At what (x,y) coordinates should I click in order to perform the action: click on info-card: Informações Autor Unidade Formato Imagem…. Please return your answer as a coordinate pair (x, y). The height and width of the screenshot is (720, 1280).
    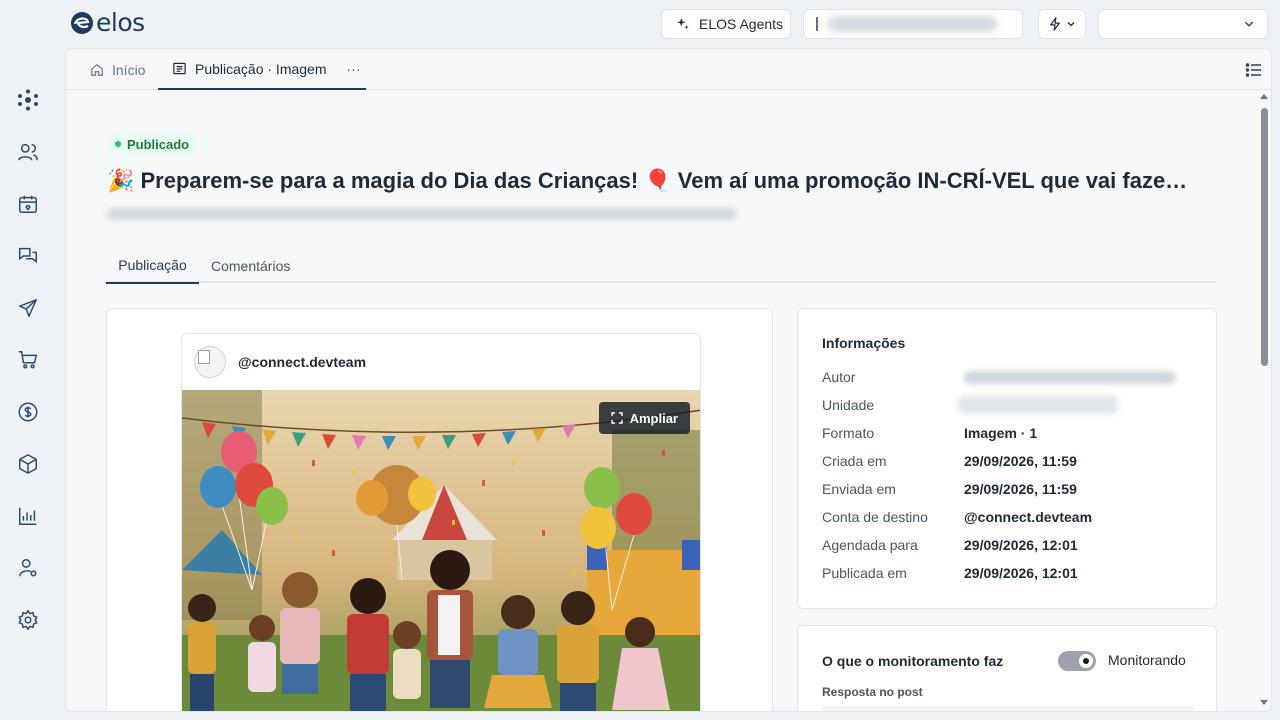
    Looking at the image, I should click on (1007, 458).